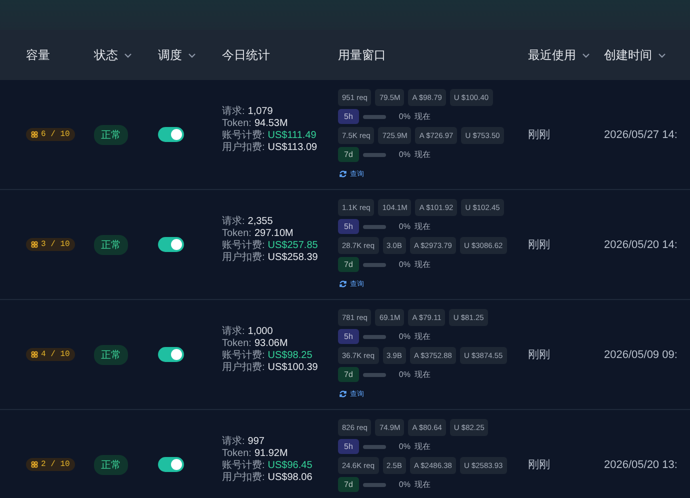 Image resolution: width=690 pixels, height=498 pixels. I want to click on stat-value: 93.06M, so click(271, 343).